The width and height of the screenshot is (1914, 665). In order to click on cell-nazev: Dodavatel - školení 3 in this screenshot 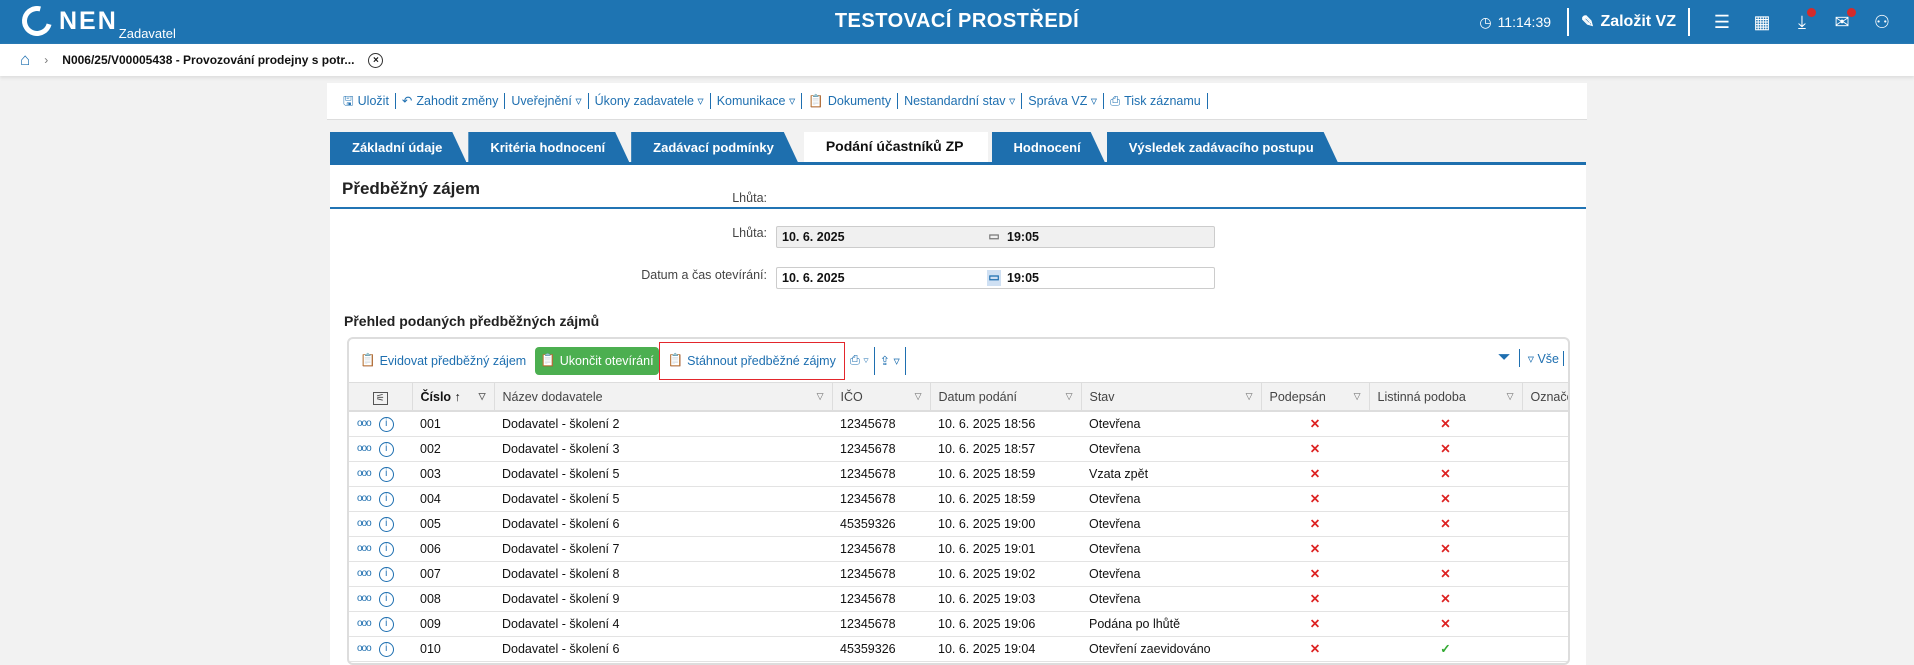, I will do `click(663, 449)`.